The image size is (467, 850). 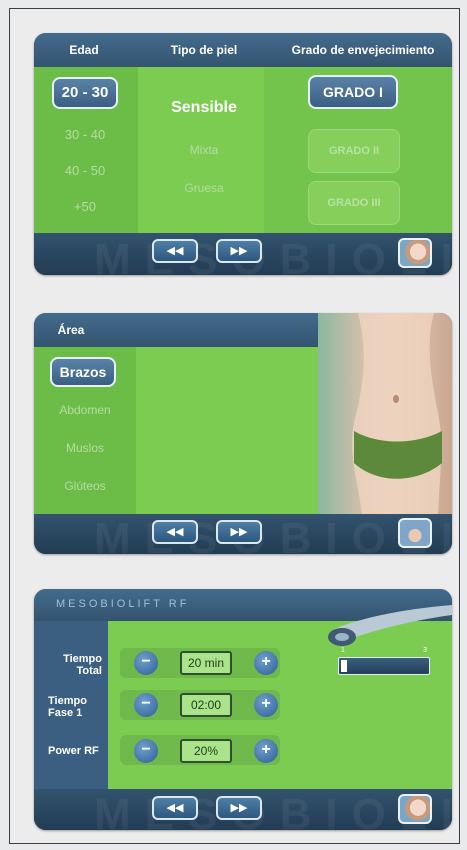 What do you see at coordinates (82, 665) in the screenshot?
I see `label-tiempo-total: Tiempo Total` at bounding box center [82, 665].